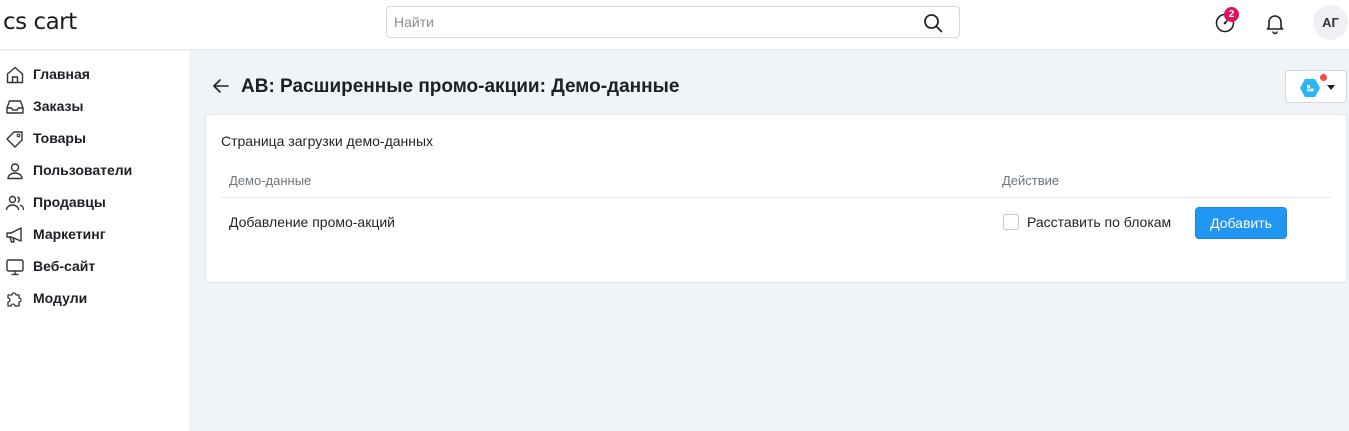  What do you see at coordinates (327, 141) in the screenshot?
I see `card-description: Страница загрузки демо-данных` at bounding box center [327, 141].